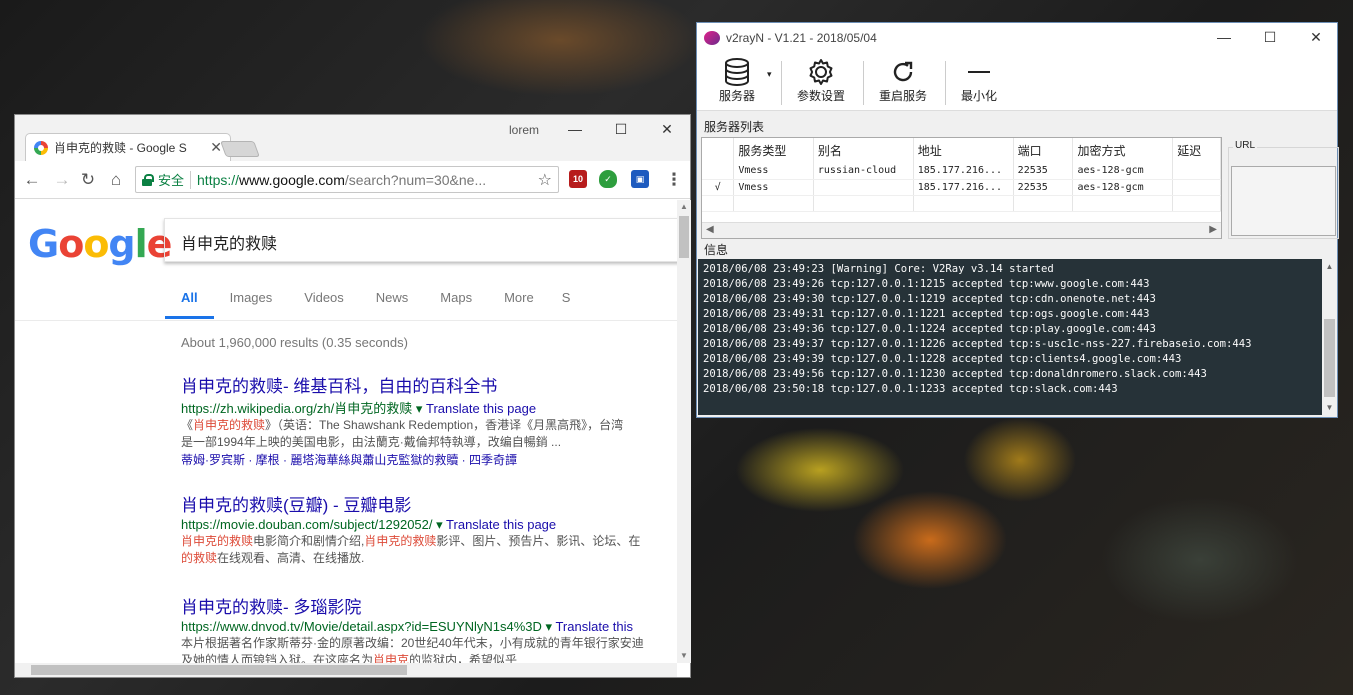 The width and height of the screenshot is (1353, 695). What do you see at coordinates (963, 150) in the screenshot?
I see `column-header-address: 地址` at bounding box center [963, 150].